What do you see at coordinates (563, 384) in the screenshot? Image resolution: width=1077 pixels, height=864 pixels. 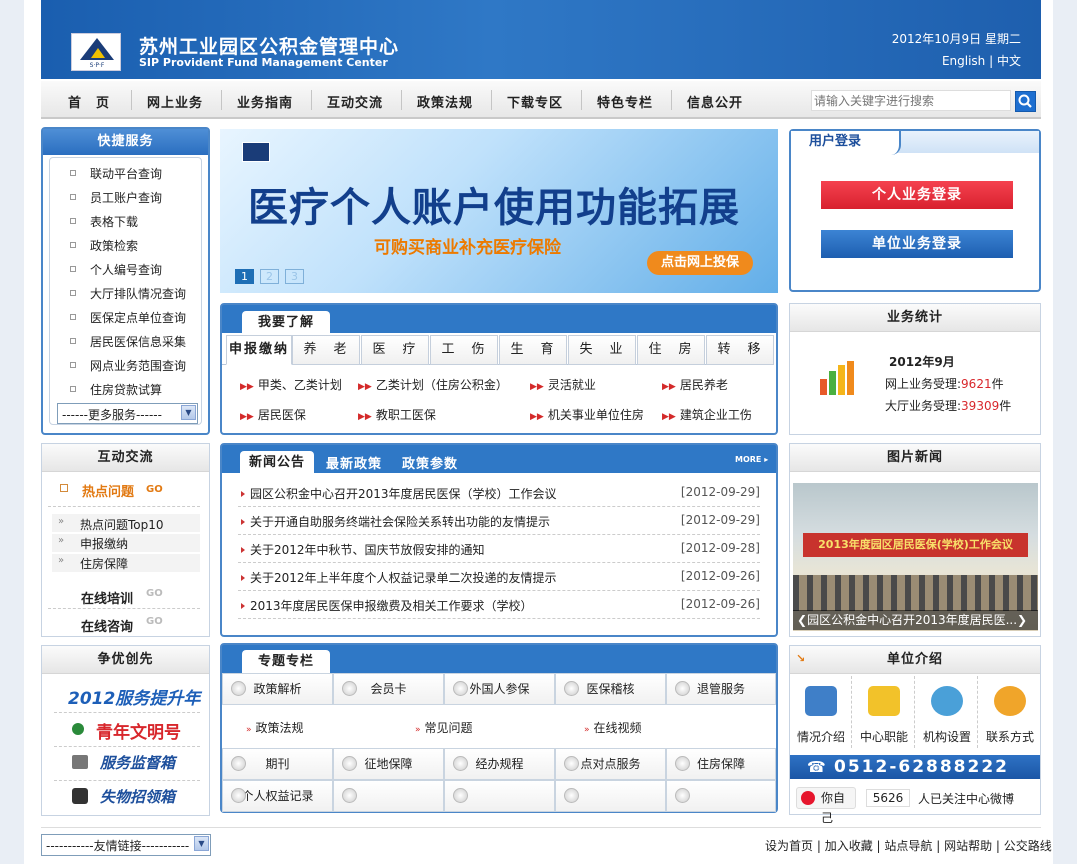 I see `know-link-row1-3: ▶▶ 灵活就业` at bounding box center [563, 384].